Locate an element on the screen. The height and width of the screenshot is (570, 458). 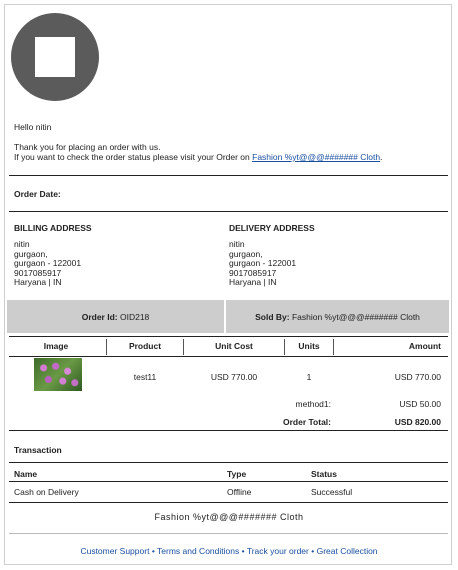
product-name: test11 is located at coordinates (145, 377).